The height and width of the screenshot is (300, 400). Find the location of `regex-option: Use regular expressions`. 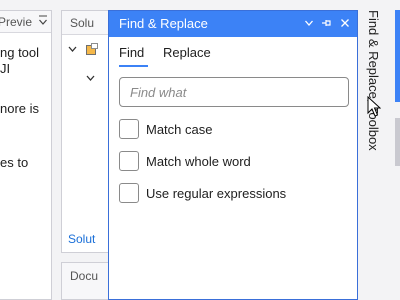

regex-option: Use regular expressions is located at coordinates (202, 193).